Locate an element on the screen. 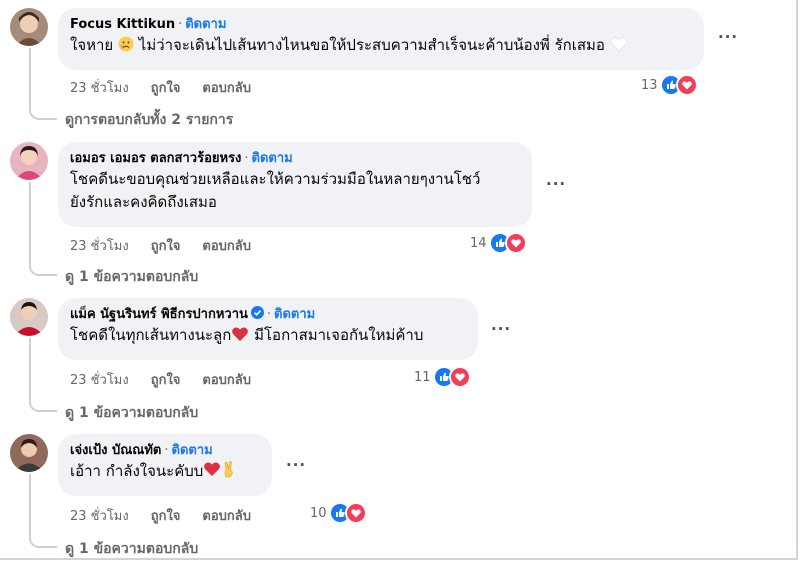  reaction-count: 10 is located at coordinates (318, 513).